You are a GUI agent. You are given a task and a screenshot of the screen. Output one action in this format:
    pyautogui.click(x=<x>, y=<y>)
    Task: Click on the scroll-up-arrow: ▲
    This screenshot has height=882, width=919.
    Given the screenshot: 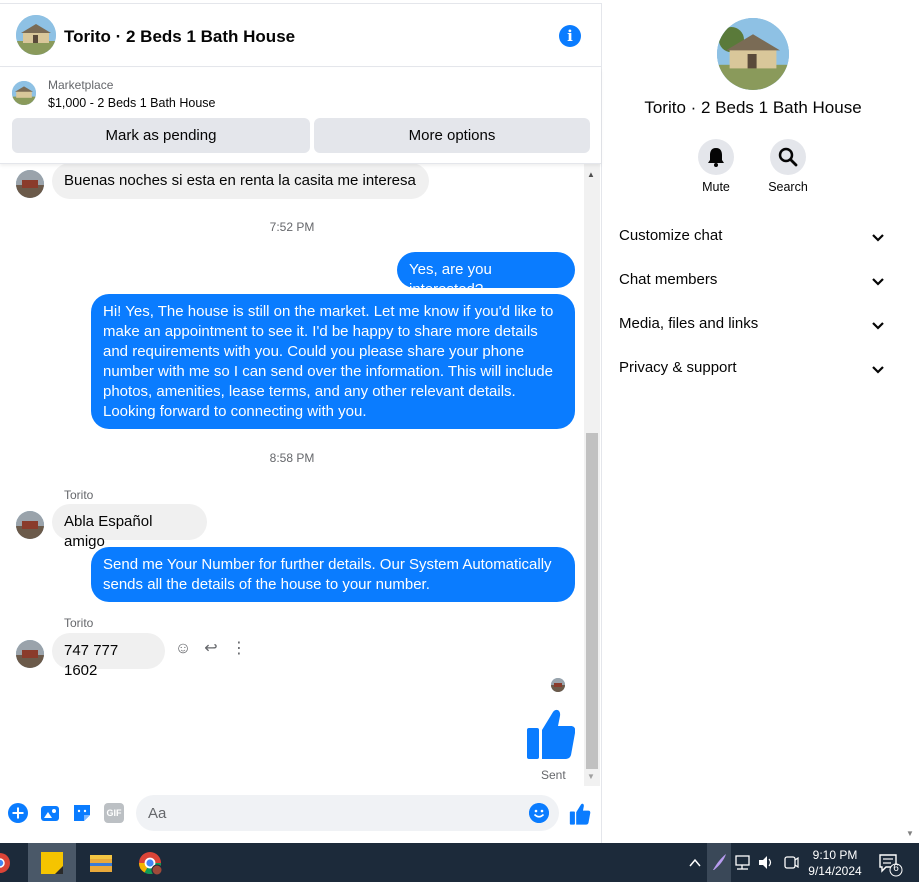 What is the action you would take?
    pyautogui.click(x=591, y=174)
    